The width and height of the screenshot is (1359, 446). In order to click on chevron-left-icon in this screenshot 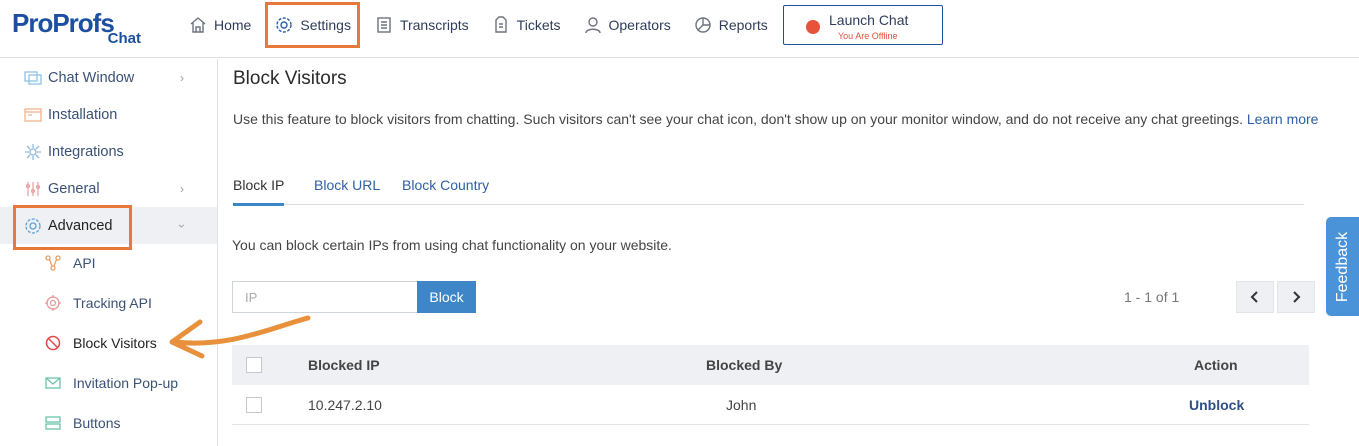, I will do `click(1254, 297)`.